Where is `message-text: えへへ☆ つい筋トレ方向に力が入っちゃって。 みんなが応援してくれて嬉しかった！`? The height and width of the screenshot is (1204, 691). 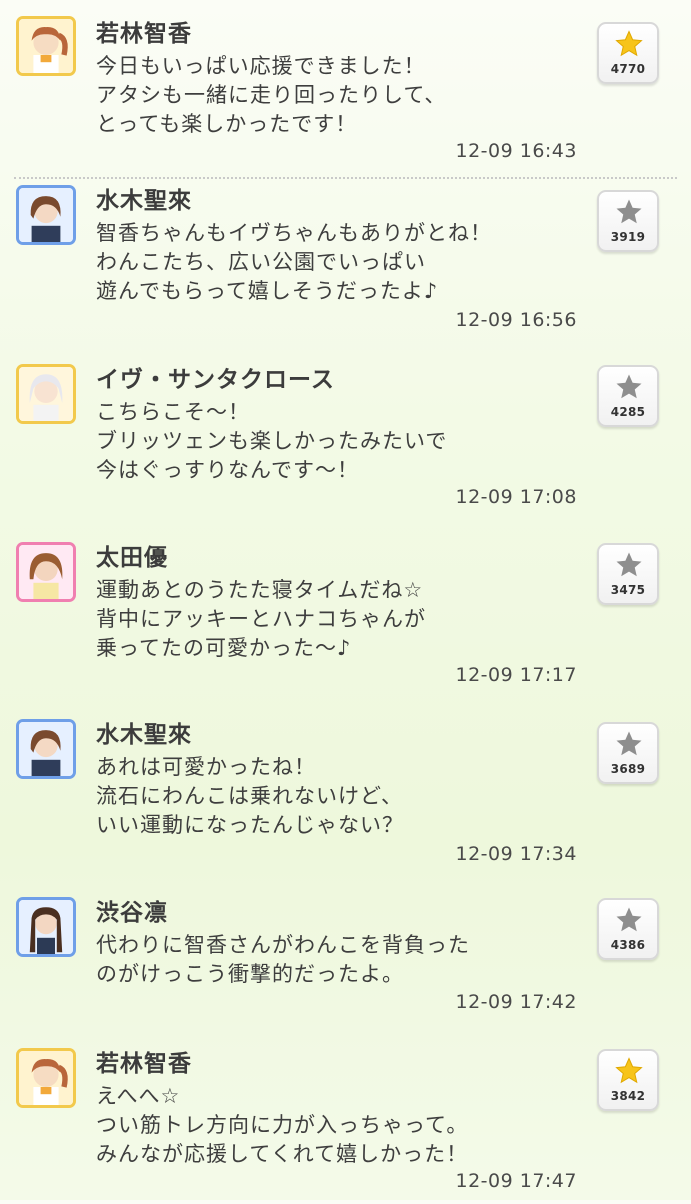
message-text: えへへ☆ つい筋トレ方向に力が入っちゃって。 みんなが応援してくれて嬉しかった！ is located at coordinates (282, 1125).